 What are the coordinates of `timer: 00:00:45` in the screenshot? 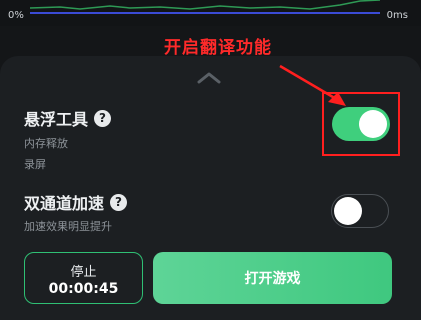 It's located at (83, 289).